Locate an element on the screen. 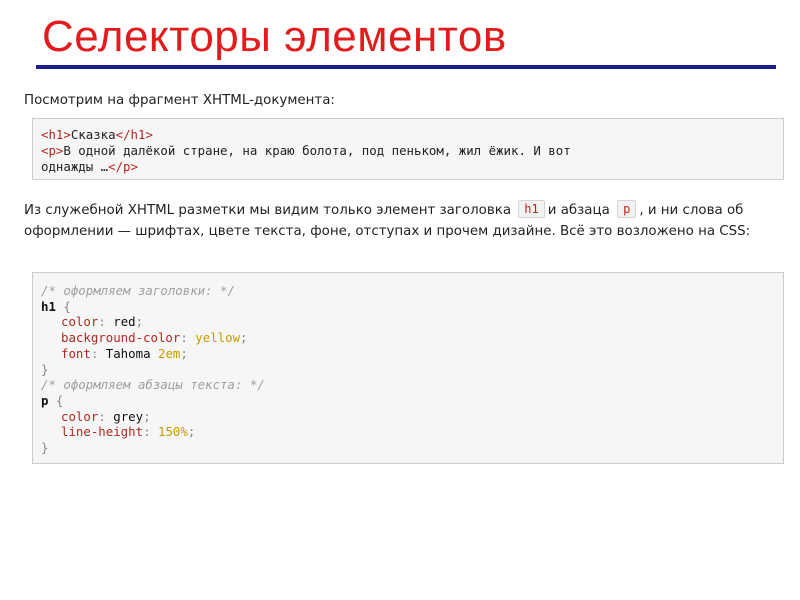 This screenshot has width=800, height=600. css-value: Tahoma is located at coordinates (128, 353).